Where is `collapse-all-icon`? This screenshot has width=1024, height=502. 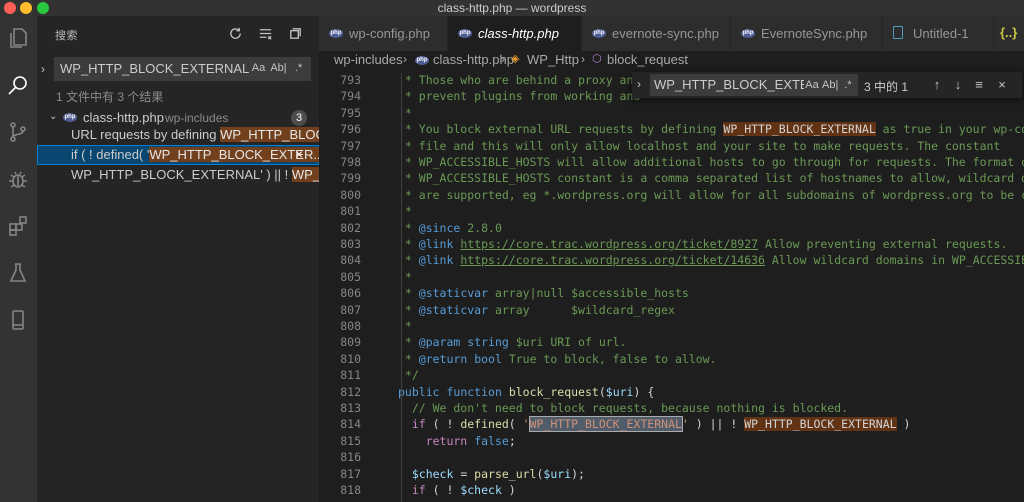 collapse-all-icon is located at coordinates (295, 33).